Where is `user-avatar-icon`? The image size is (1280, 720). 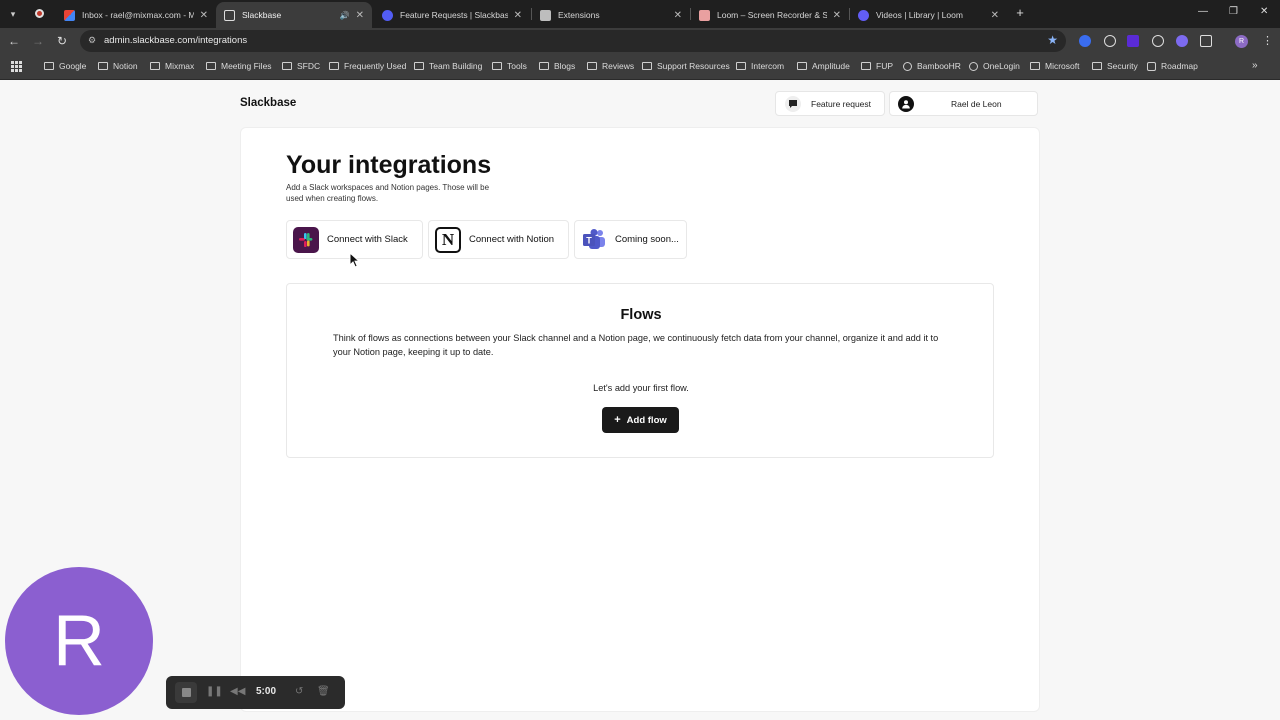
user-avatar-icon is located at coordinates (906, 103).